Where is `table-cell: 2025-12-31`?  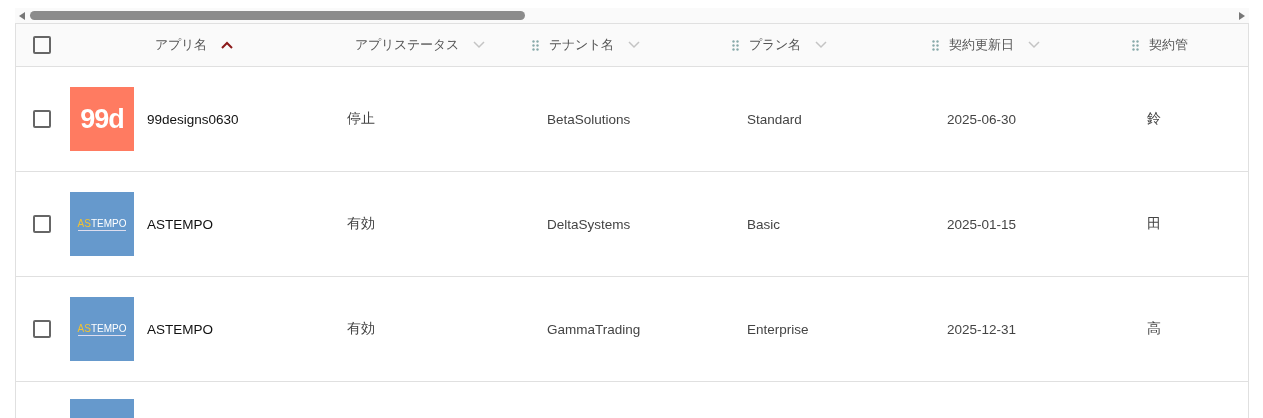
table-cell: 2025-12-31 is located at coordinates (982, 329).